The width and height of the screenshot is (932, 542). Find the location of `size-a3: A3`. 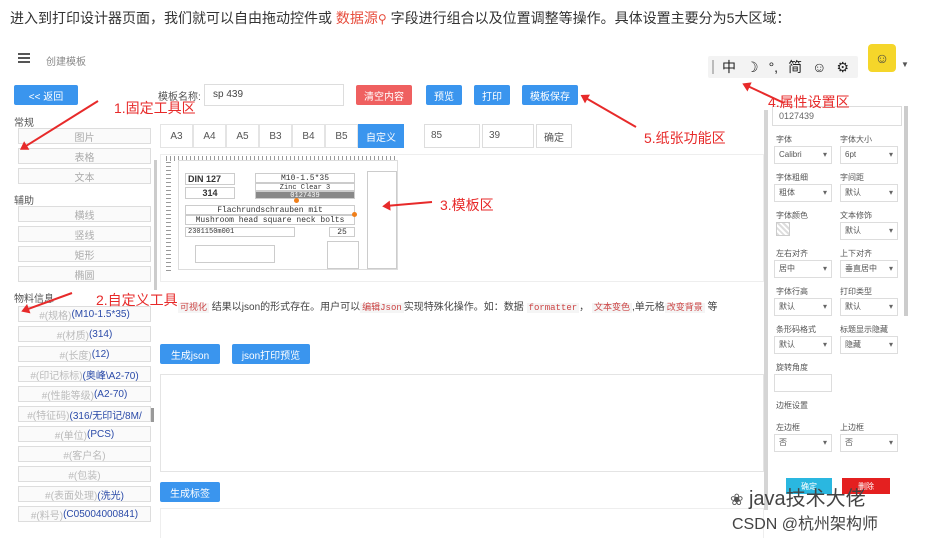

size-a3: A3 is located at coordinates (176, 136).